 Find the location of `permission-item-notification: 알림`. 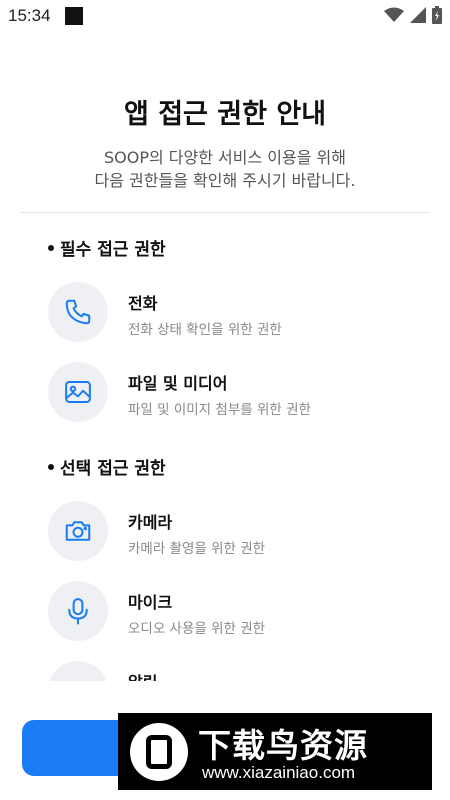

permission-item-notification: 알림 is located at coordinates (238, 671).